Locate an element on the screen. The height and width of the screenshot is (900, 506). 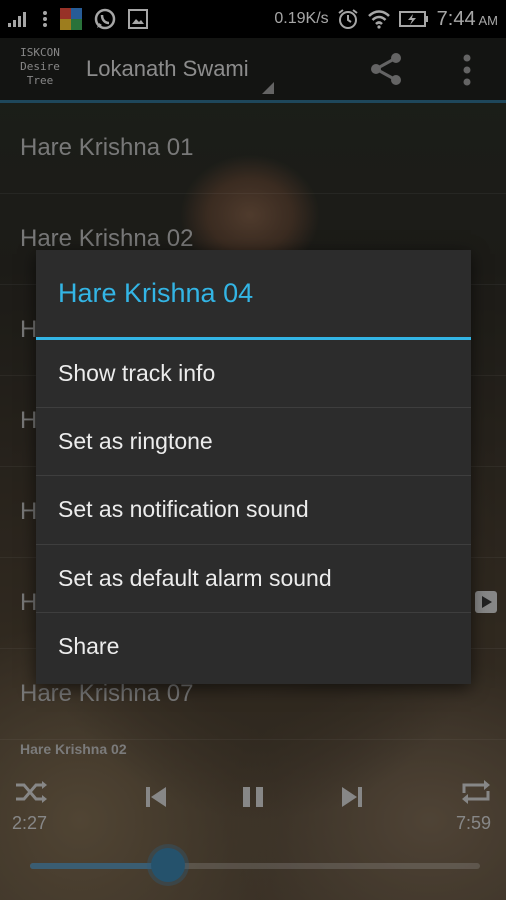
set-as-default-alarm-sound-option: Set as default alarm sound is located at coordinates (253, 579).